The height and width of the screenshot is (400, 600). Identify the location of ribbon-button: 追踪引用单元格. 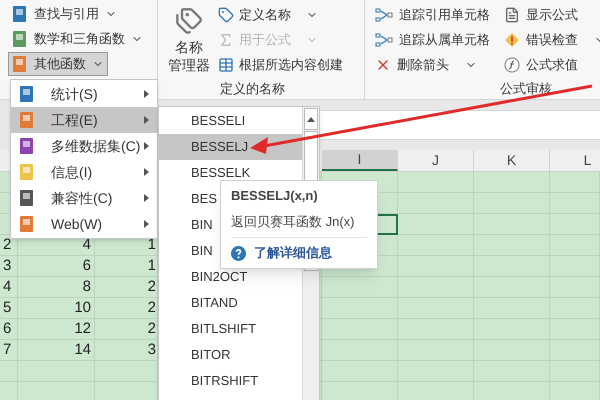
(432, 15).